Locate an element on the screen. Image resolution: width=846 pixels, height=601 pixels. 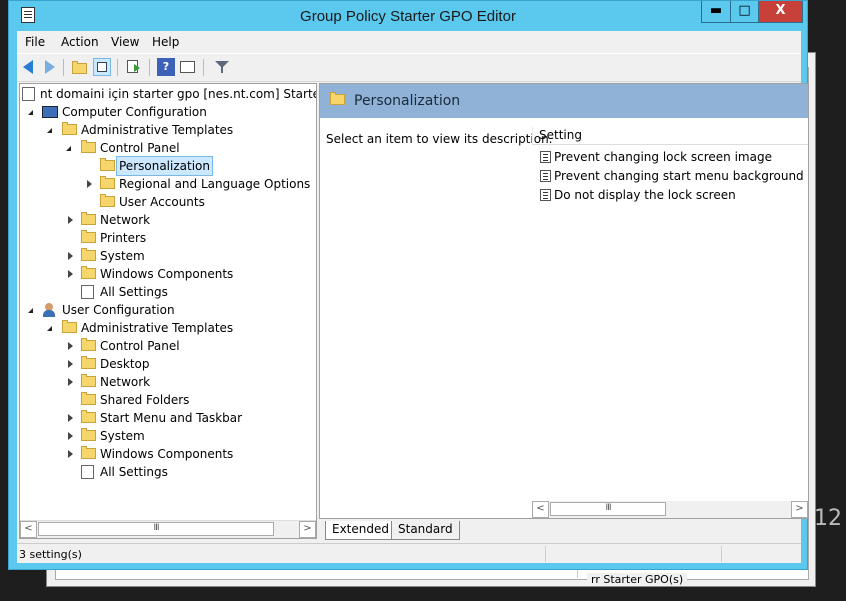
maximize-button: □ is located at coordinates (745, 12).